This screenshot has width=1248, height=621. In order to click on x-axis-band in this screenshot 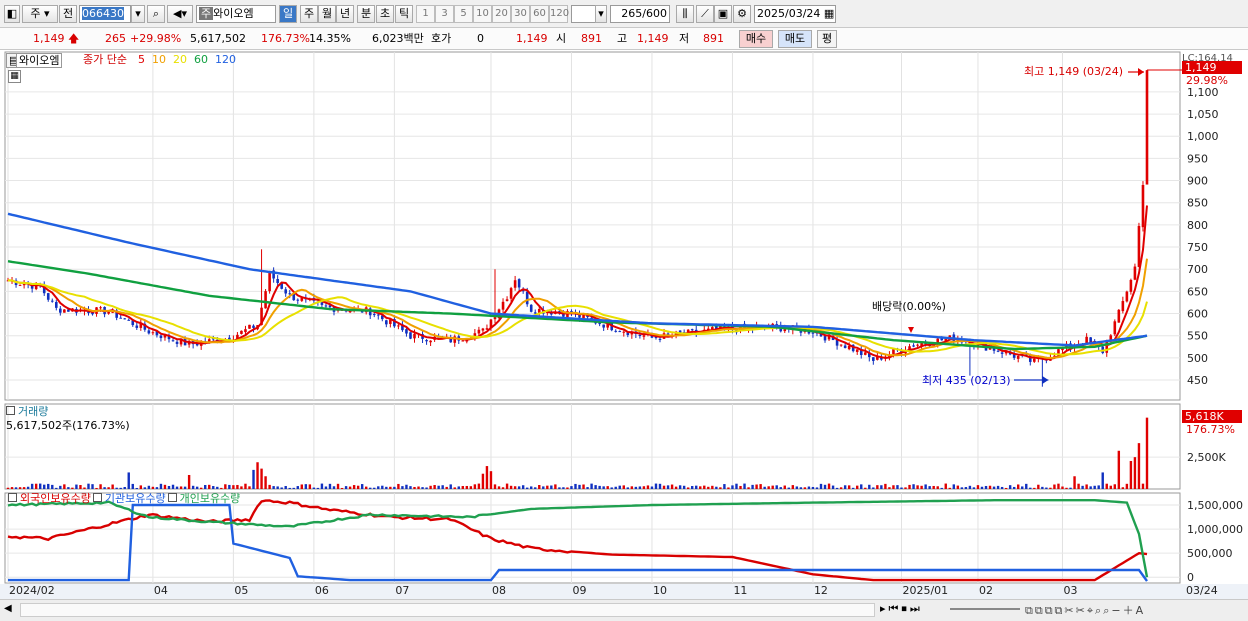, I will do `click(624, 591)`.